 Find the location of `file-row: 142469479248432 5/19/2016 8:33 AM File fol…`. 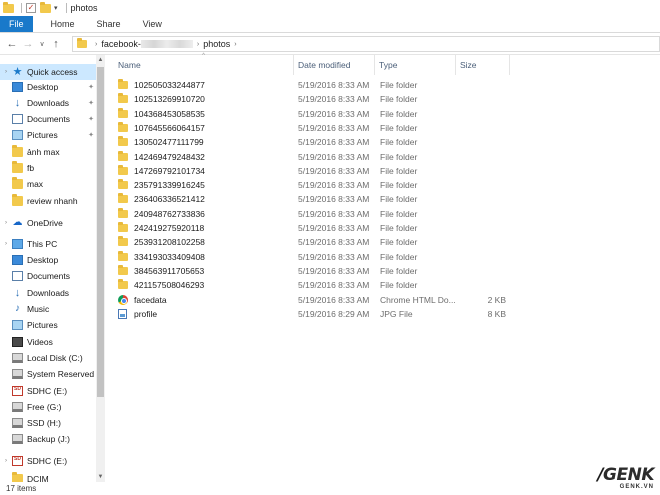

file-row: 142469479248432 5/19/2016 8:33 AM File fol… is located at coordinates (318, 157).